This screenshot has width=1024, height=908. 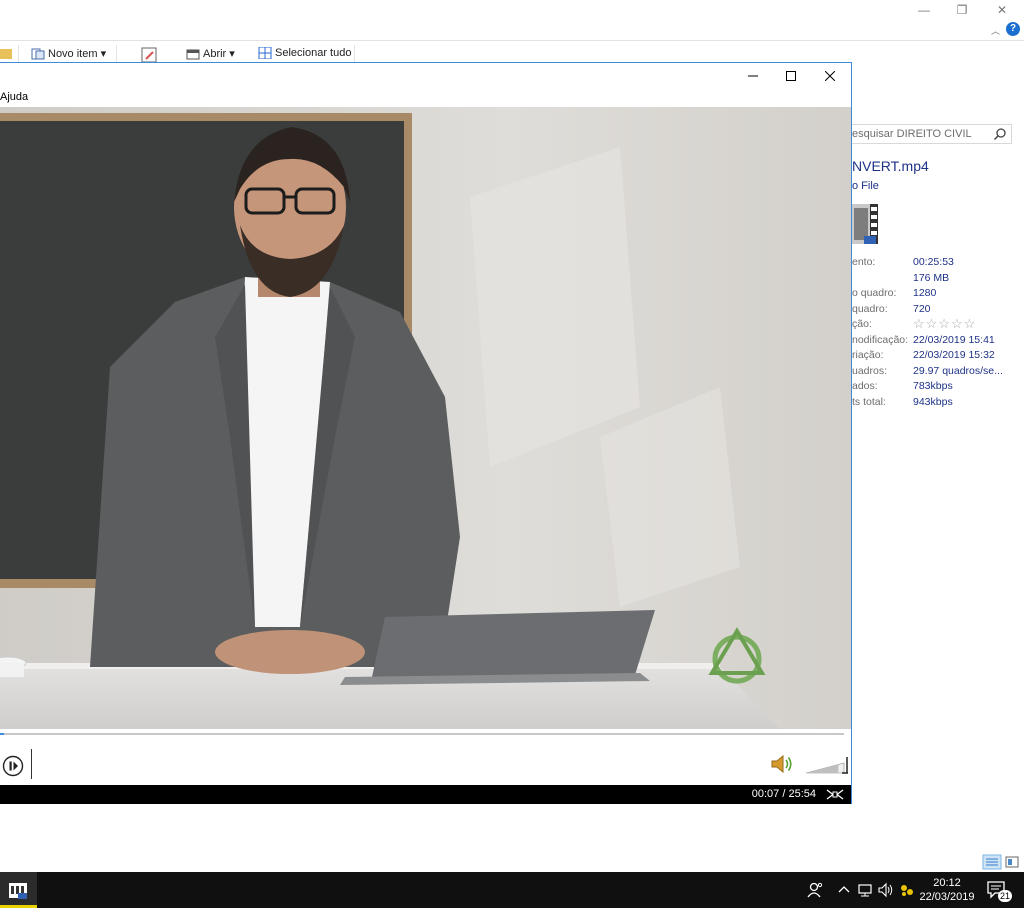 I want to click on player-statusbar: 00:07 / 25:54, so click(x=425, y=794).